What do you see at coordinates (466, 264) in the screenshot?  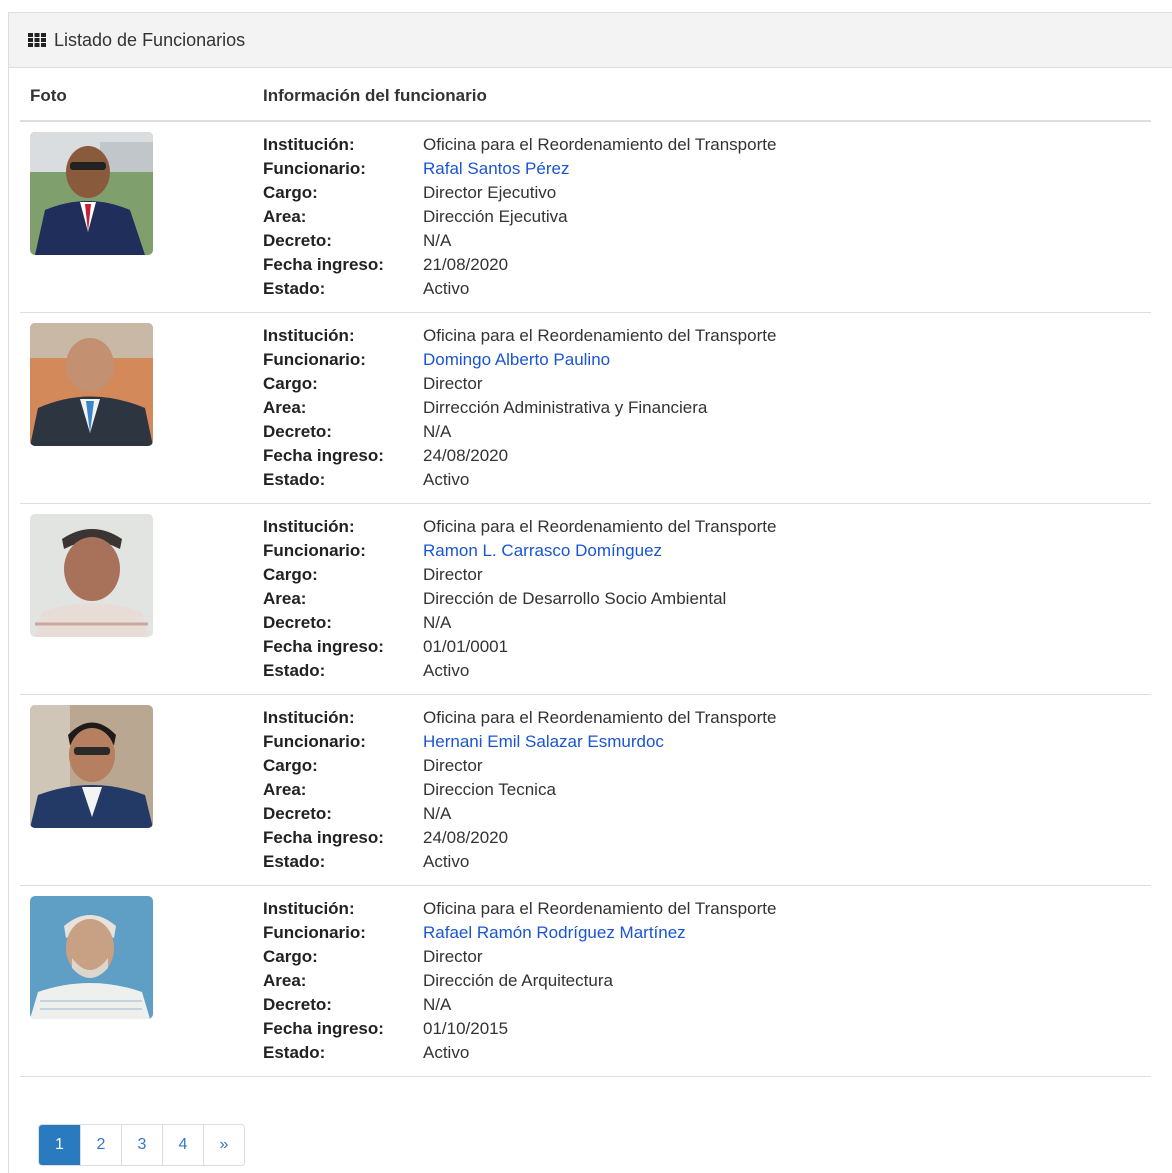 I see `value-fecha: 21/08/2020` at bounding box center [466, 264].